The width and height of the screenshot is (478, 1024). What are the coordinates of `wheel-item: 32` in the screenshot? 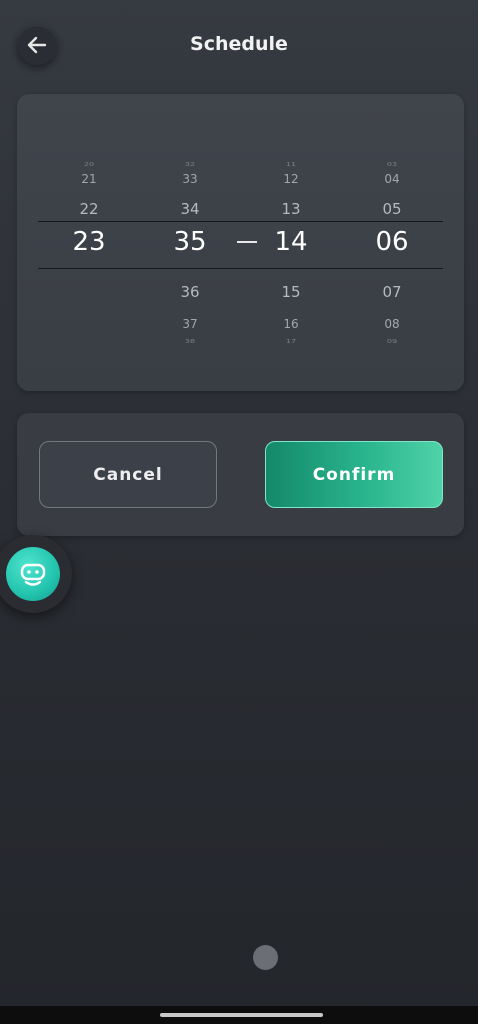 It's located at (190, 164).